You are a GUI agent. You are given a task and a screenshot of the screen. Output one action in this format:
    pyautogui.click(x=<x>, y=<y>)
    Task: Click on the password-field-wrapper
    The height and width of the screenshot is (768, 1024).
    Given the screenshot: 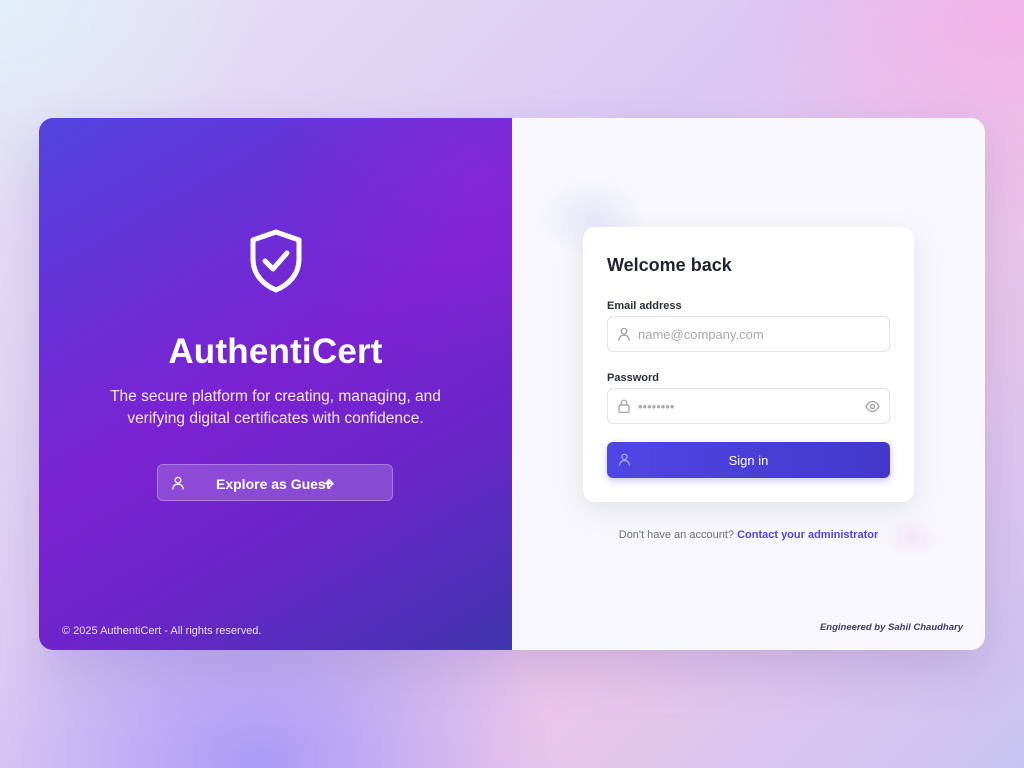 What is the action you would take?
    pyautogui.click(x=748, y=406)
    